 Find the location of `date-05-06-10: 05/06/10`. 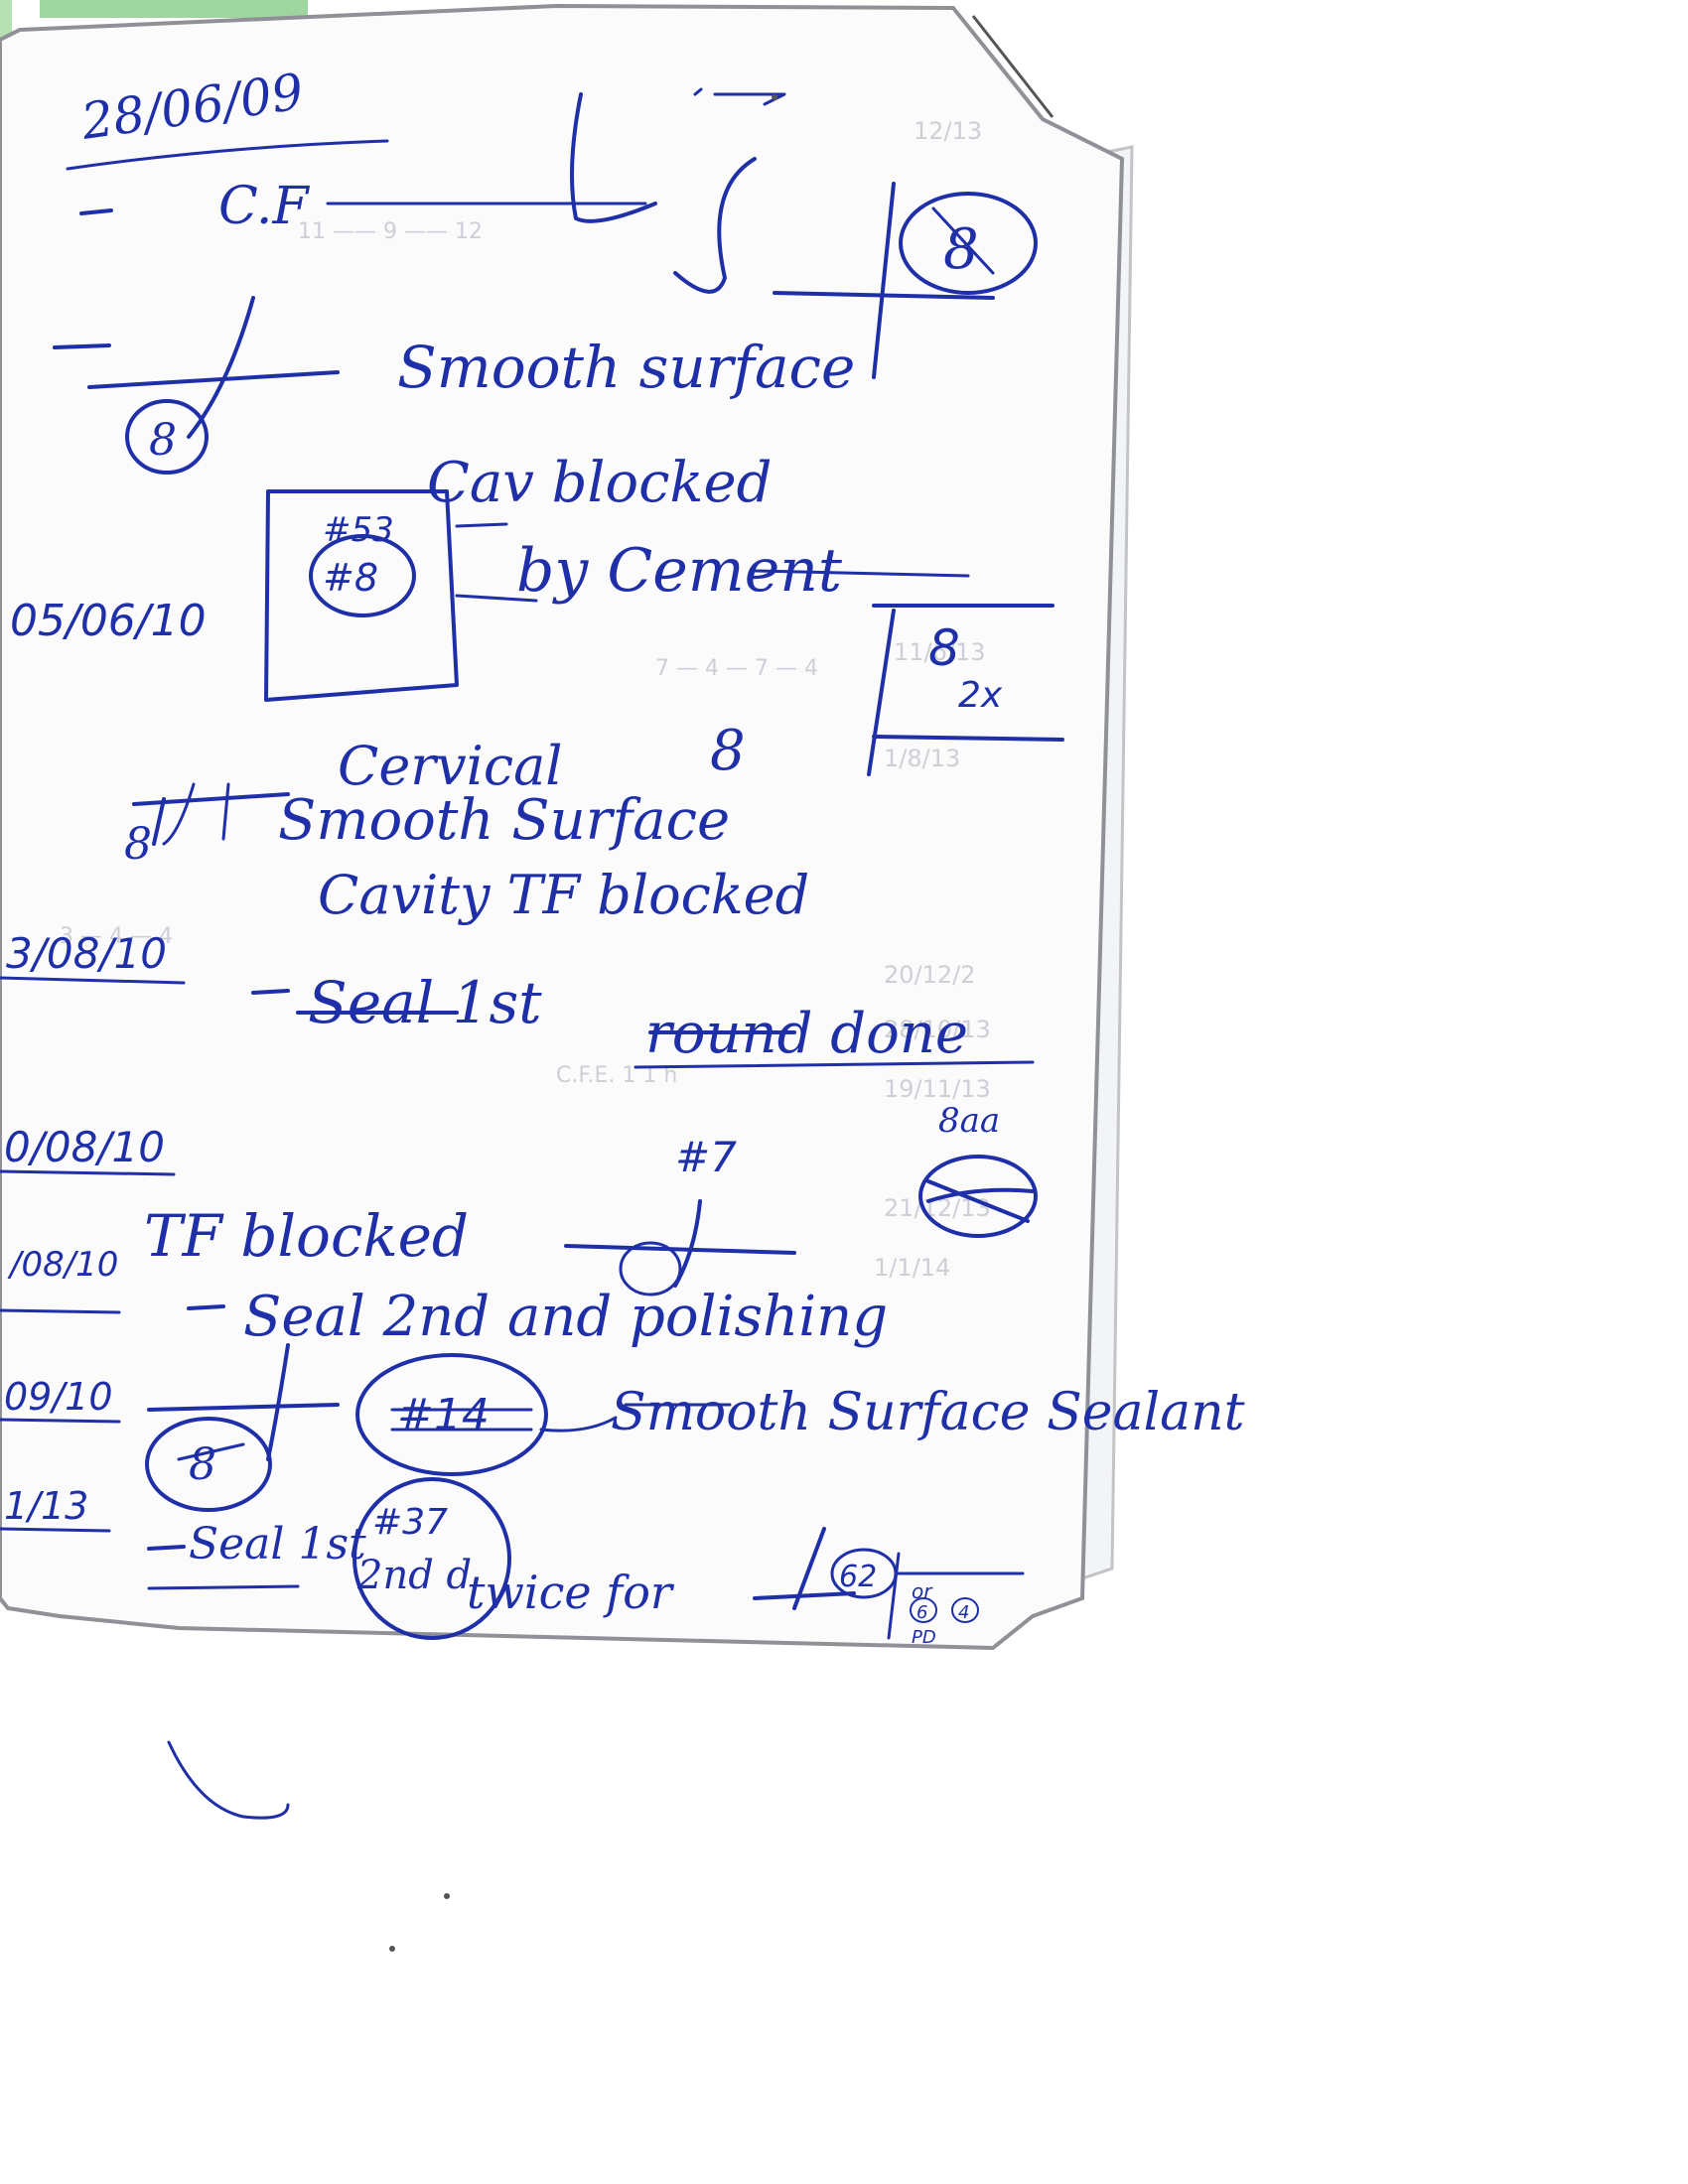

date-05-06-10: 05/06/10 is located at coordinates (108, 621).